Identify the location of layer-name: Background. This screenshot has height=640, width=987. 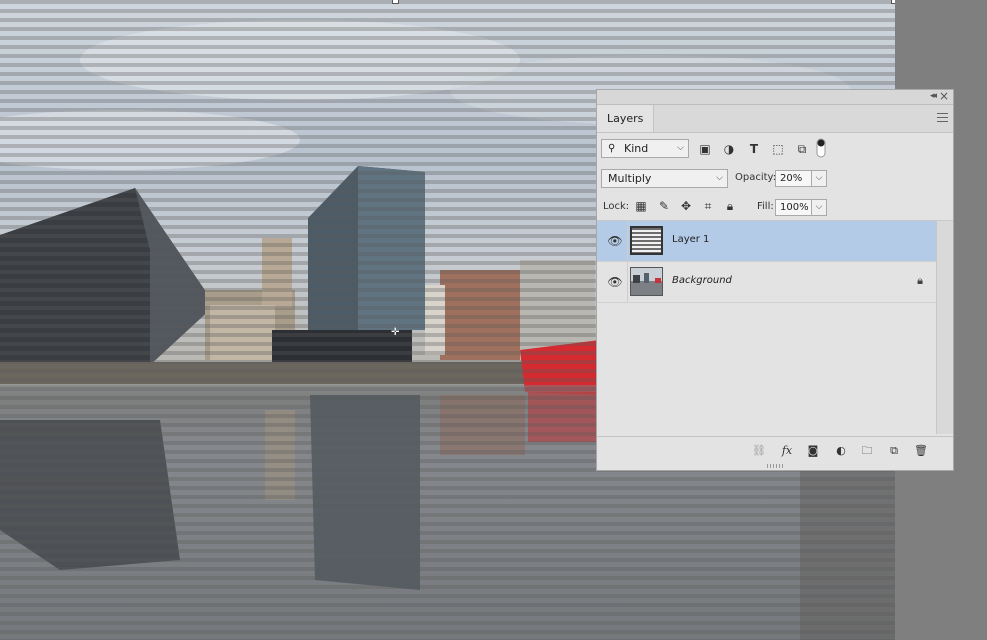
(702, 280).